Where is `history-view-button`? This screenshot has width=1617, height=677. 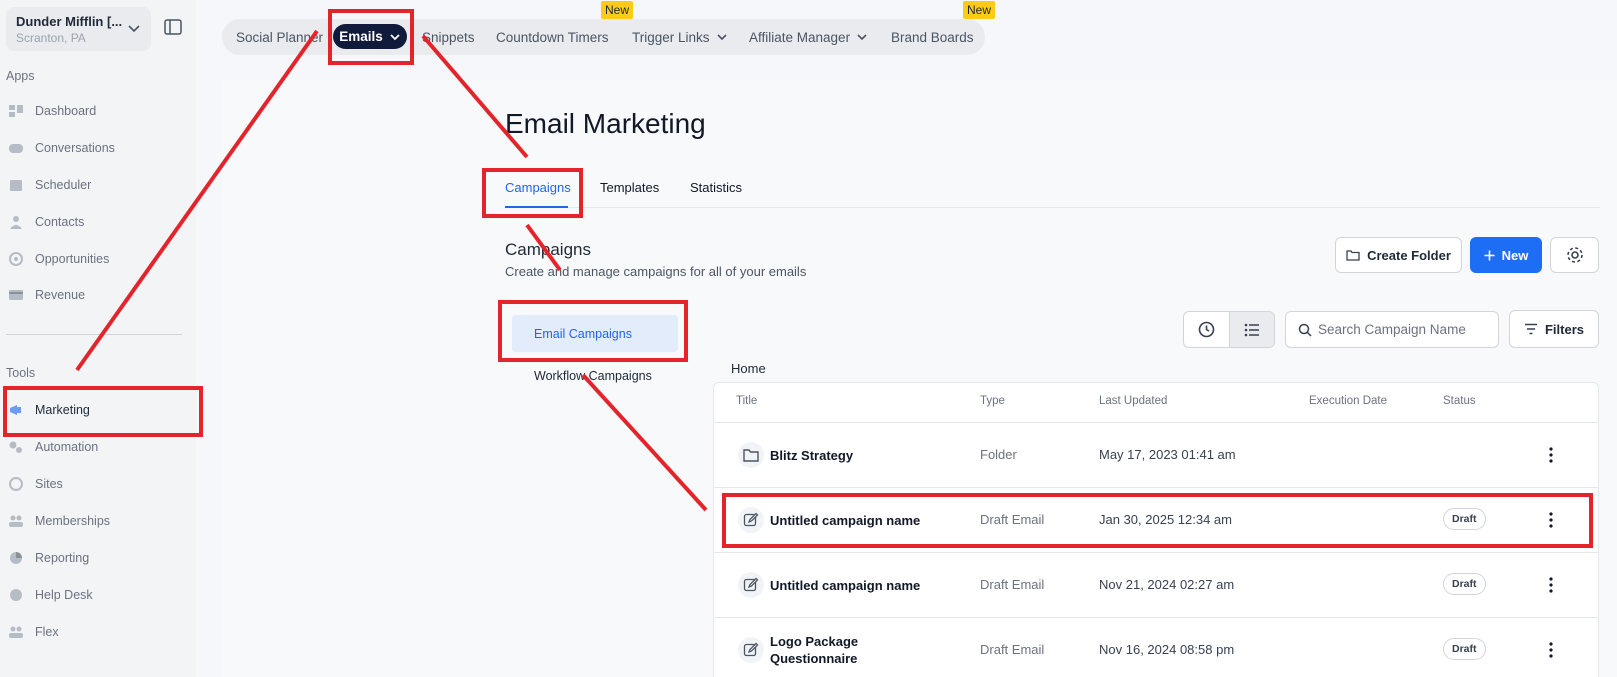 history-view-button is located at coordinates (1206, 329).